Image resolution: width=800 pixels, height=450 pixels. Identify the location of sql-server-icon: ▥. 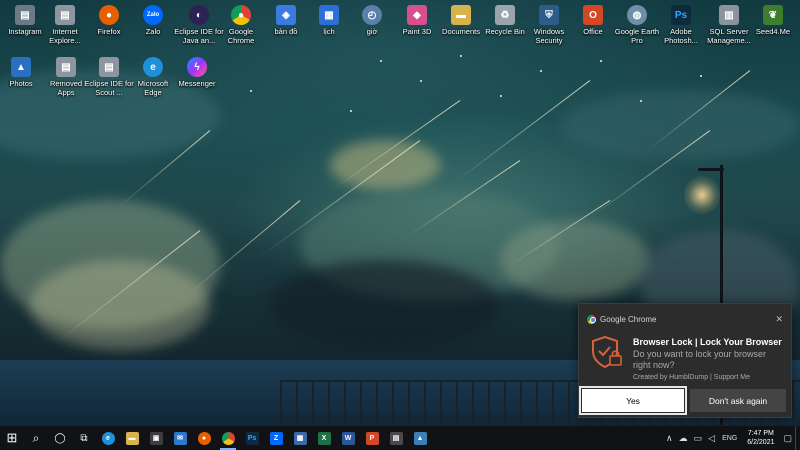
(729, 15).